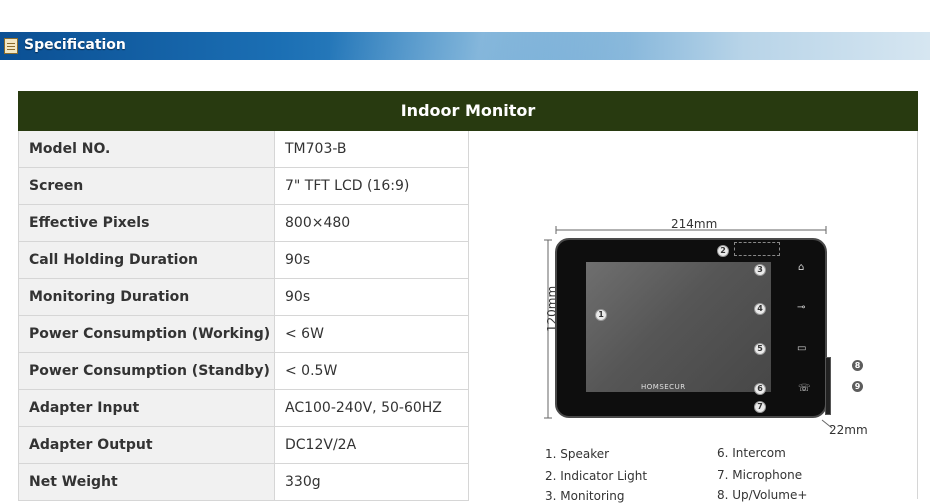  Describe the element at coordinates (760, 389) in the screenshot. I see `callout-6: 6` at that location.